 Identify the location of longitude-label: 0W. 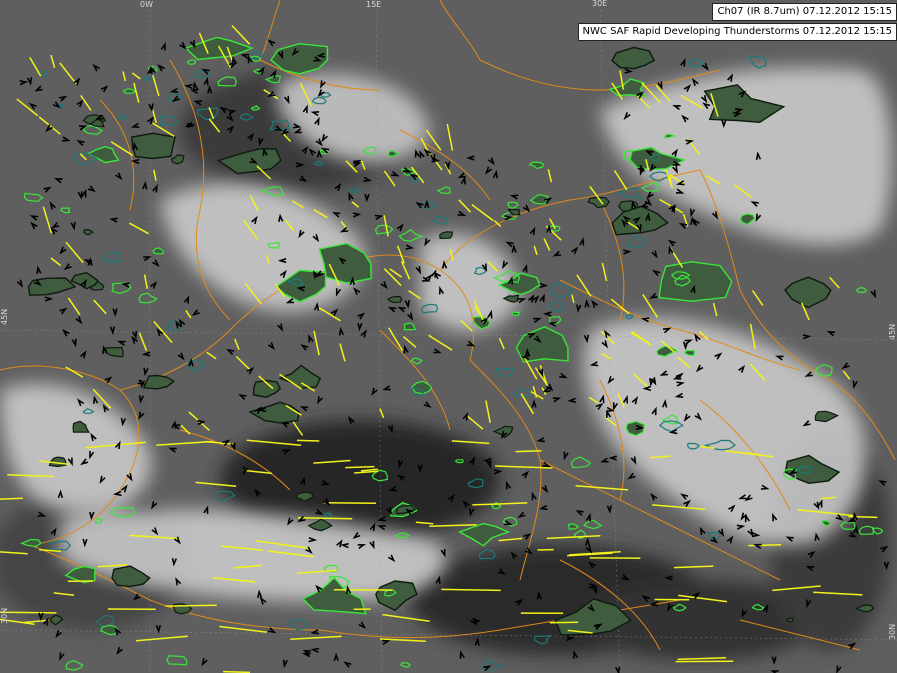
(146, 4).